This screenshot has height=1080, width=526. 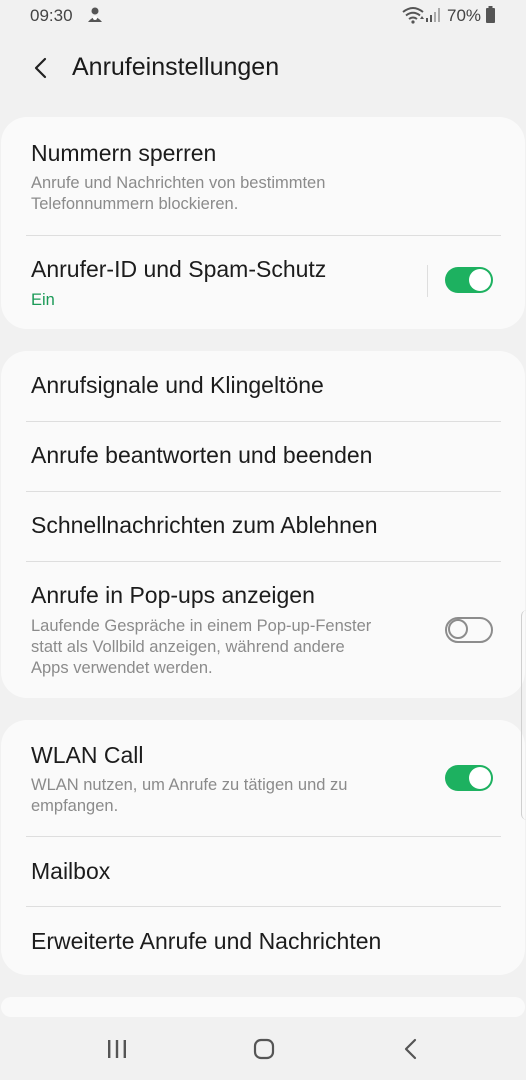 What do you see at coordinates (490, 14) in the screenshot?
I see `battery-icon` at bounding box center [490, 14].